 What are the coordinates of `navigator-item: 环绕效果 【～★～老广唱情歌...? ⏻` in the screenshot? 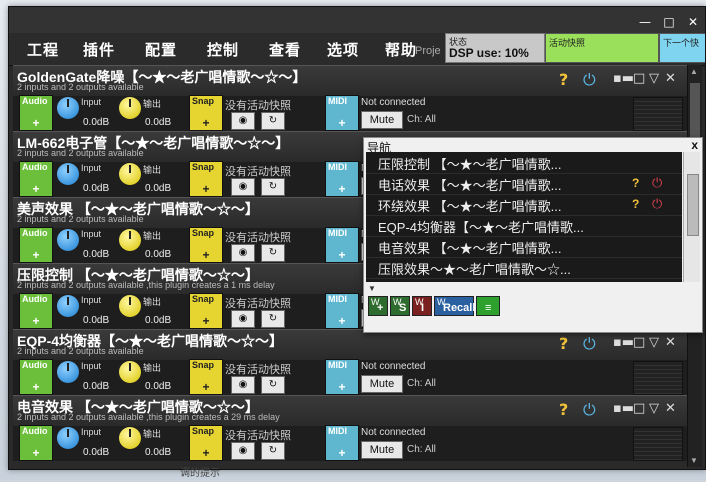 It's located at (524, 205).